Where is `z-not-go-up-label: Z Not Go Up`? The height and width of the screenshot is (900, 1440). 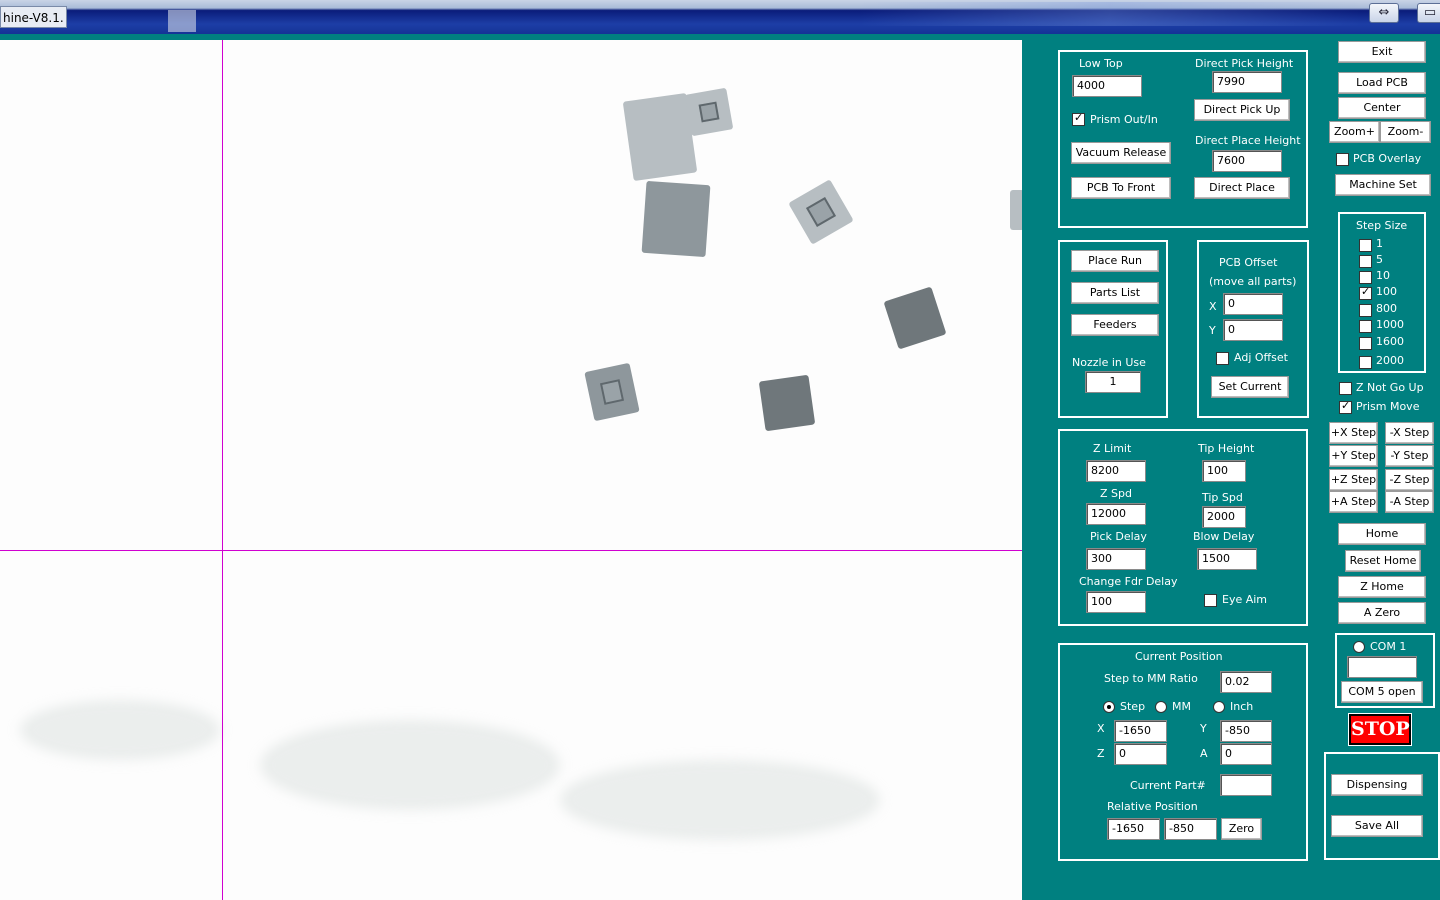 z-not-go-up-label: Z Not Go Up is located at coordinates (1390, 387).